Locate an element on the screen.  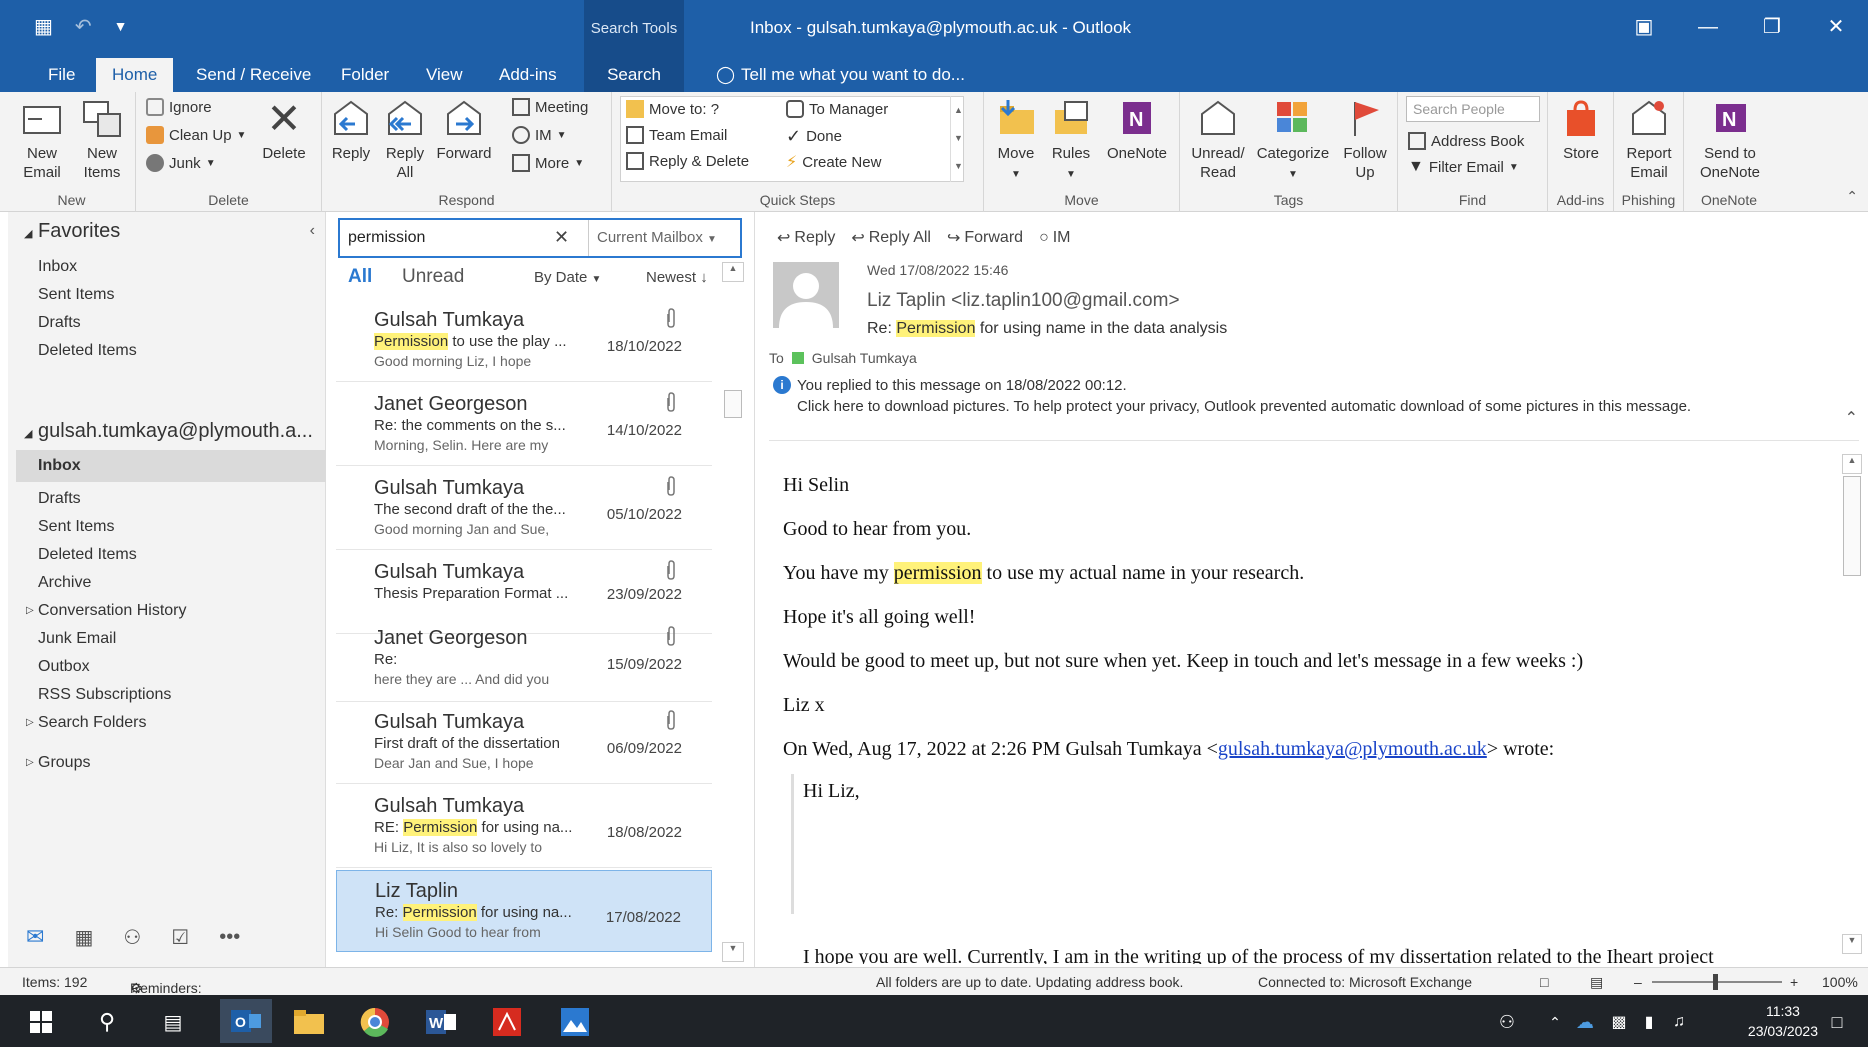
junk-button: Junk ▼ is located at coordinates (181, 163).